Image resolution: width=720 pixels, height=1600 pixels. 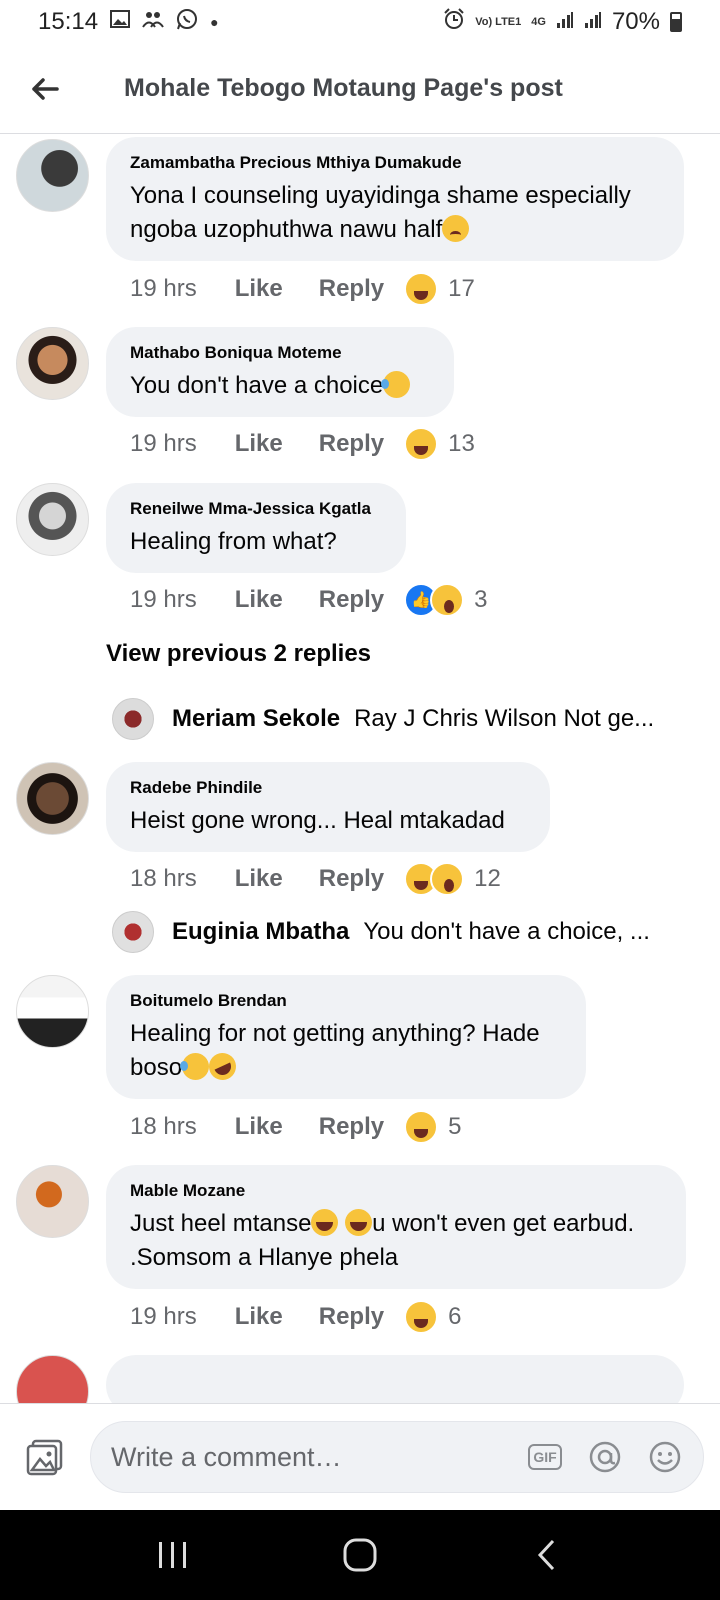 I want to click on reaction-count: 3, so click(x=481, y=599).